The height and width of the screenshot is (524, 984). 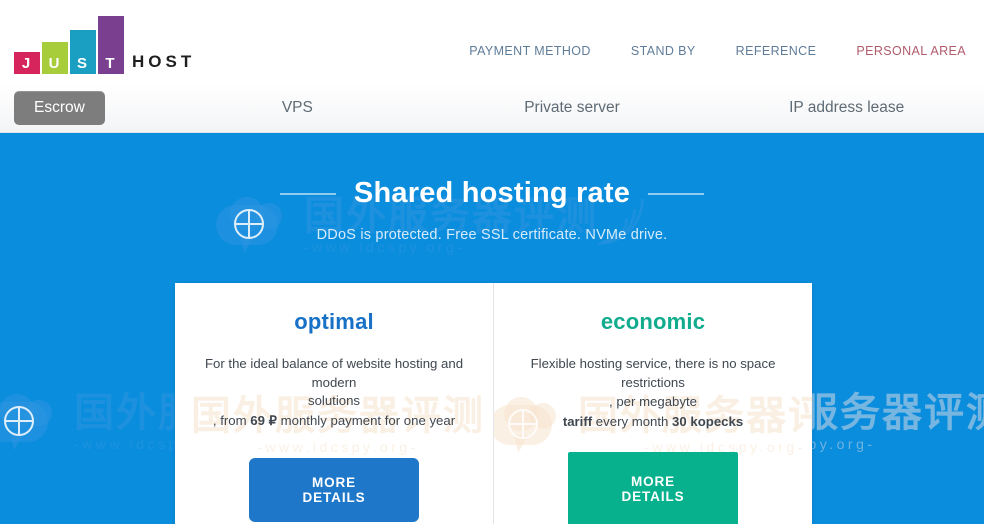 What do you see at coordinates (663, 51) in the screenshot?
I see `nav-link-stand-by: STAND BY` at bounding box center [663, 51].